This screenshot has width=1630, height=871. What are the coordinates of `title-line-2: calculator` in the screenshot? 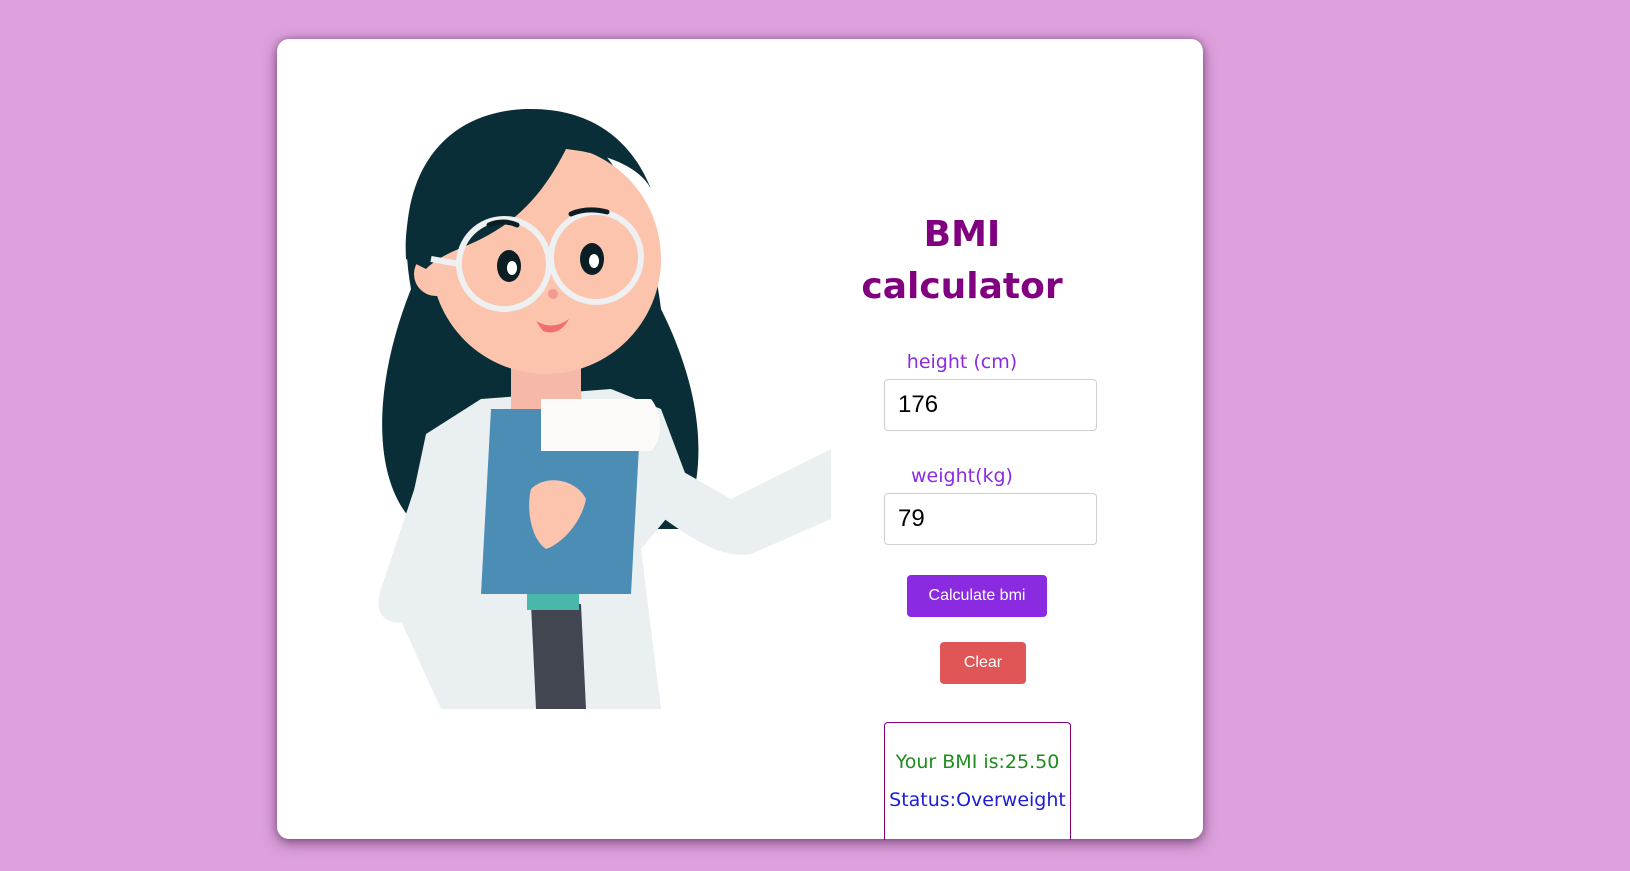 It's located at (962, 286).